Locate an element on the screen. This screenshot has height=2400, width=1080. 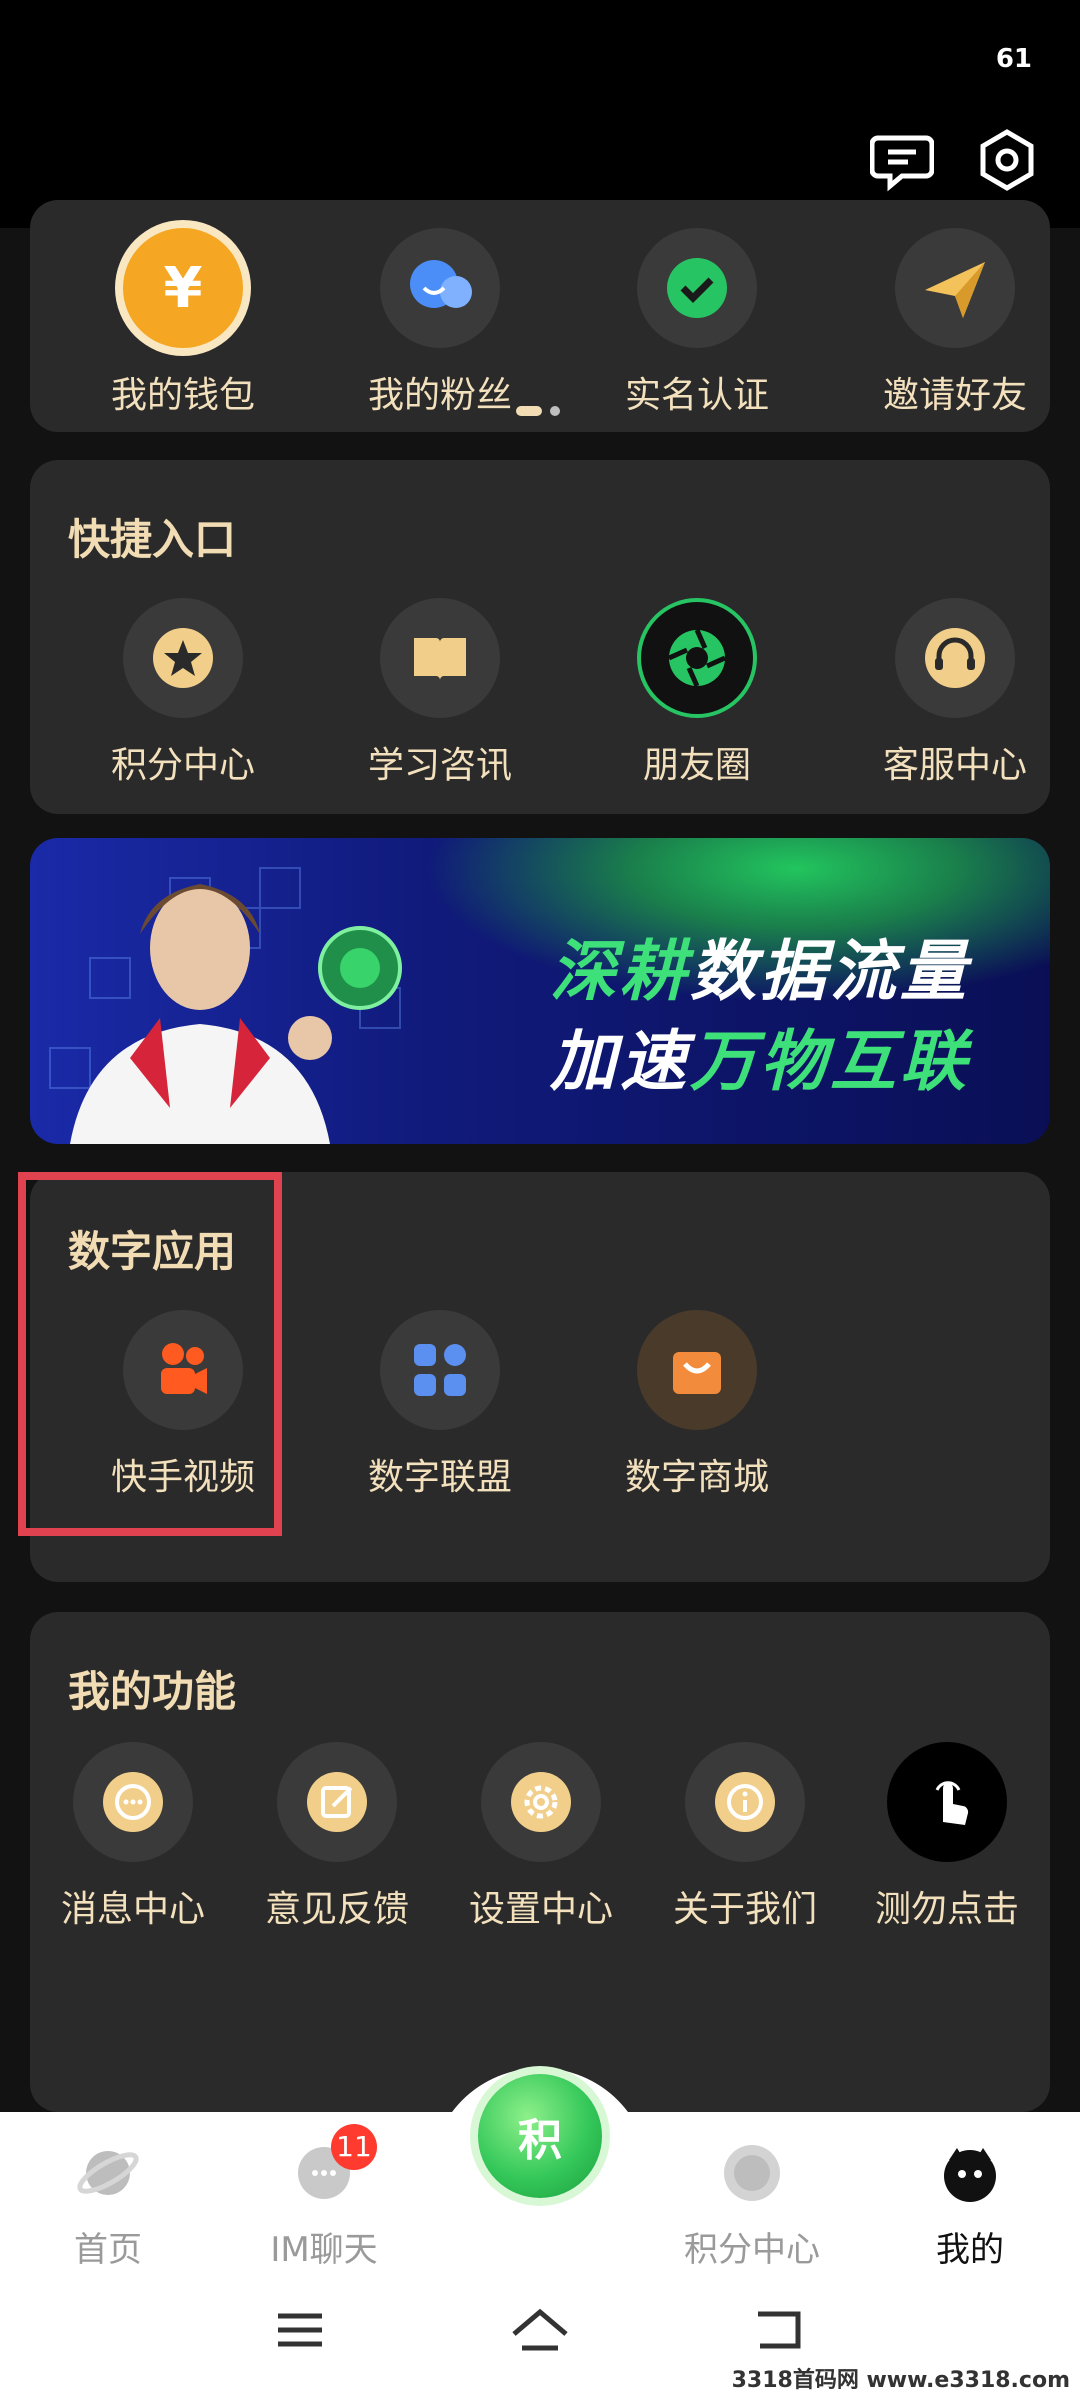
menu-icon is located at coordinates (300, 2330).